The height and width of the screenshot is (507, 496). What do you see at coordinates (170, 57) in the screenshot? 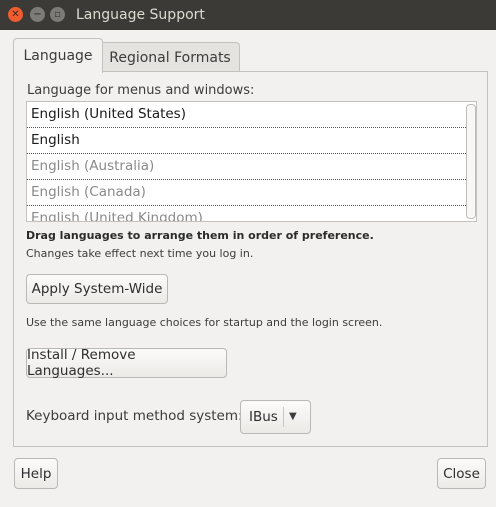
I see `tab-regional-formats: Regional Formats` at bounding box center [170, 57].